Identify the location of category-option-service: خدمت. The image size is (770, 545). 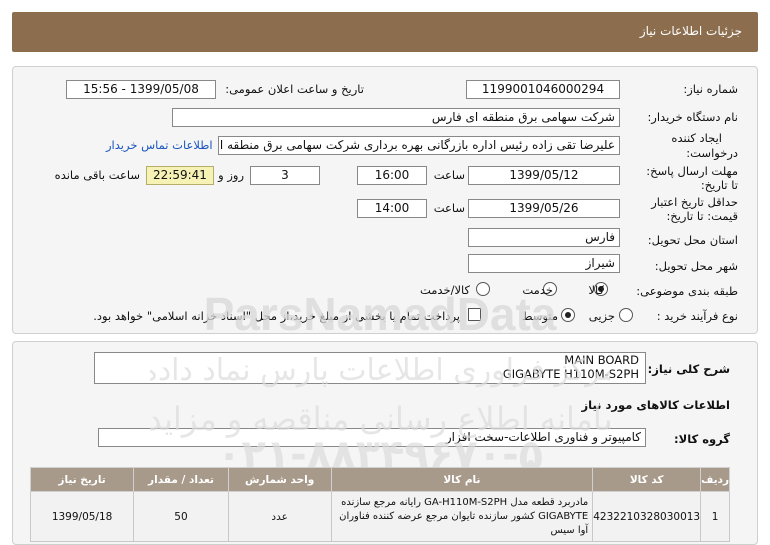
(537, 290).